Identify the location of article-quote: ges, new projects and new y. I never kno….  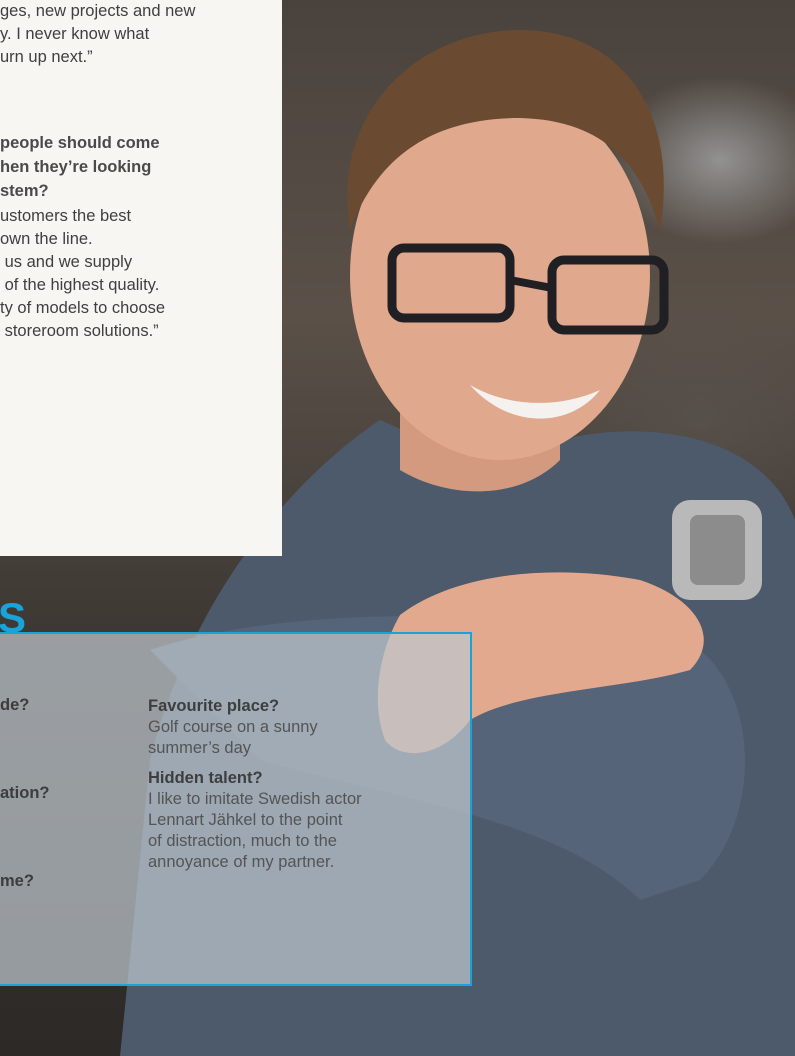
(98, 34).